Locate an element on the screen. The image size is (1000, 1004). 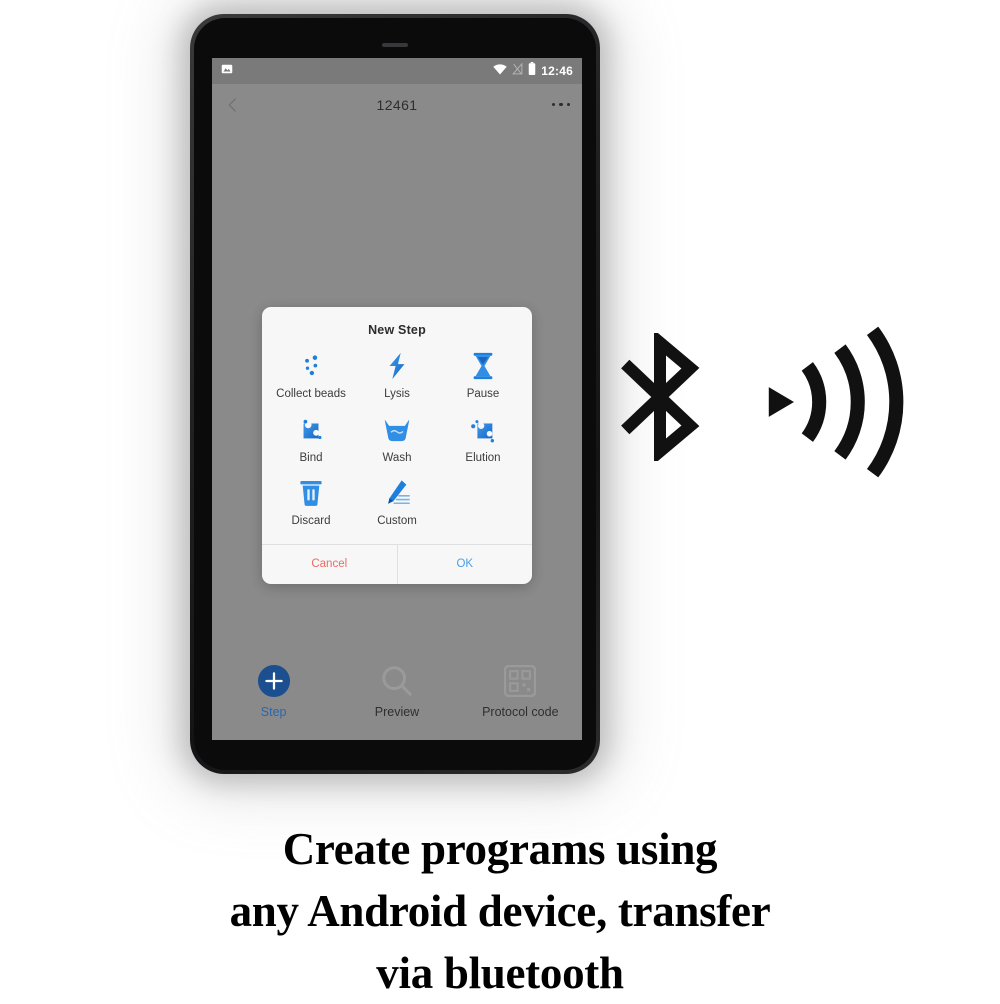
wash-basin-icon is located at coordinates (397, 430).